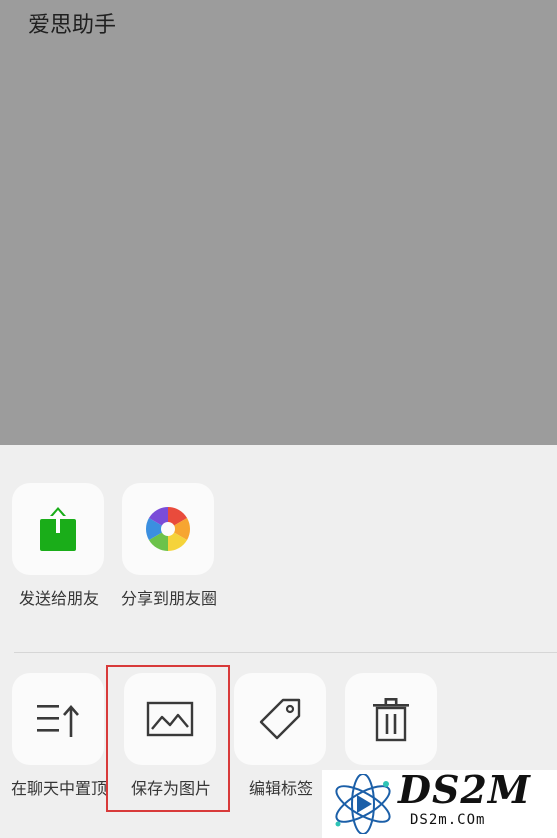  I want to click on edit-tags-button: 编辑标签, so click(277, 748).